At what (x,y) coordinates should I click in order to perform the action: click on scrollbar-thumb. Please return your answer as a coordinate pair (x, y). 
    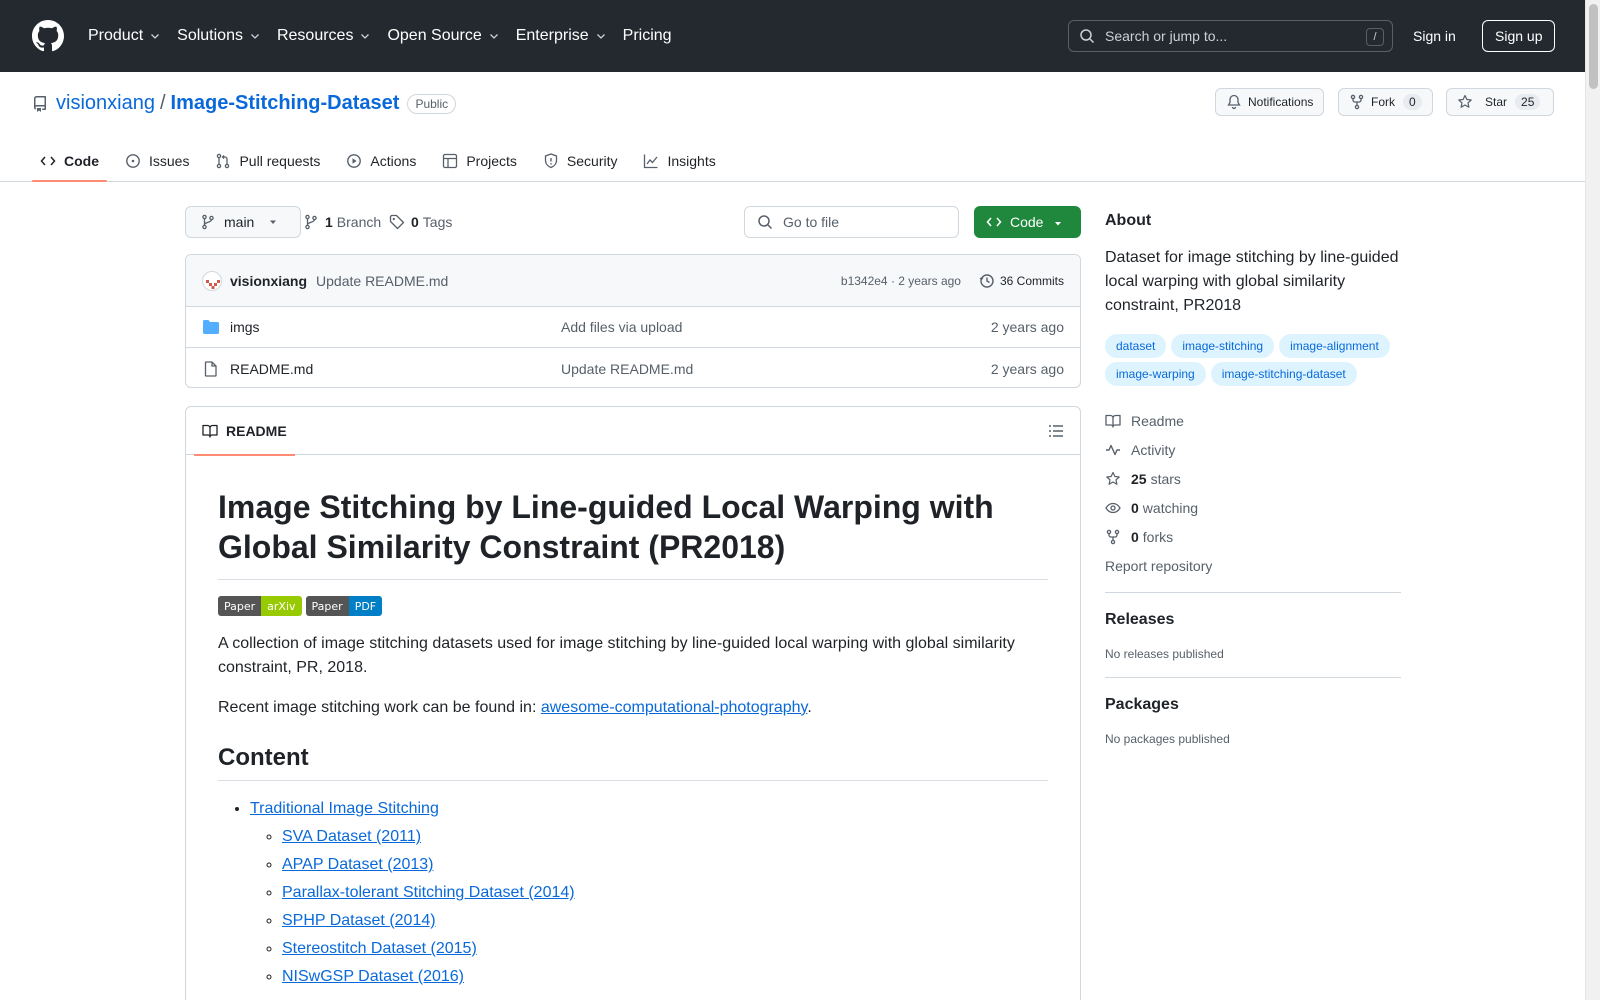
    Looking at the image, I should click on (1593, 46).